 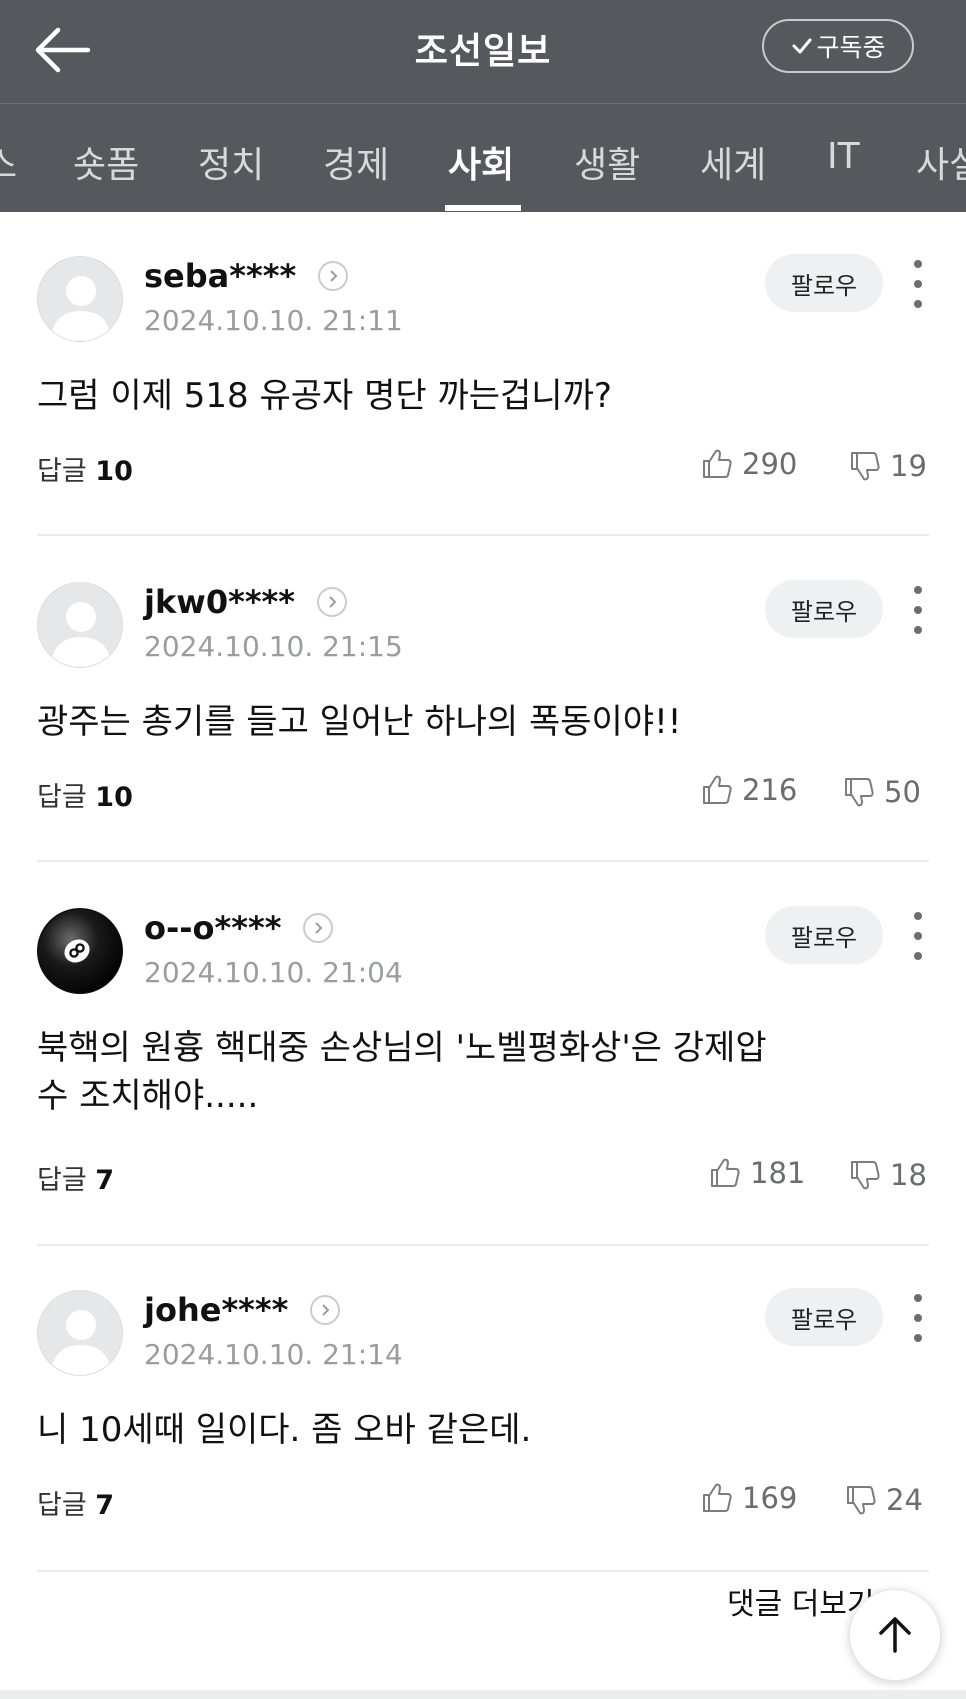 What do you see at coordinates (908, 1175) in the screenshot?
I see `dislike-count: 18` at bounding box center [908, 1175].